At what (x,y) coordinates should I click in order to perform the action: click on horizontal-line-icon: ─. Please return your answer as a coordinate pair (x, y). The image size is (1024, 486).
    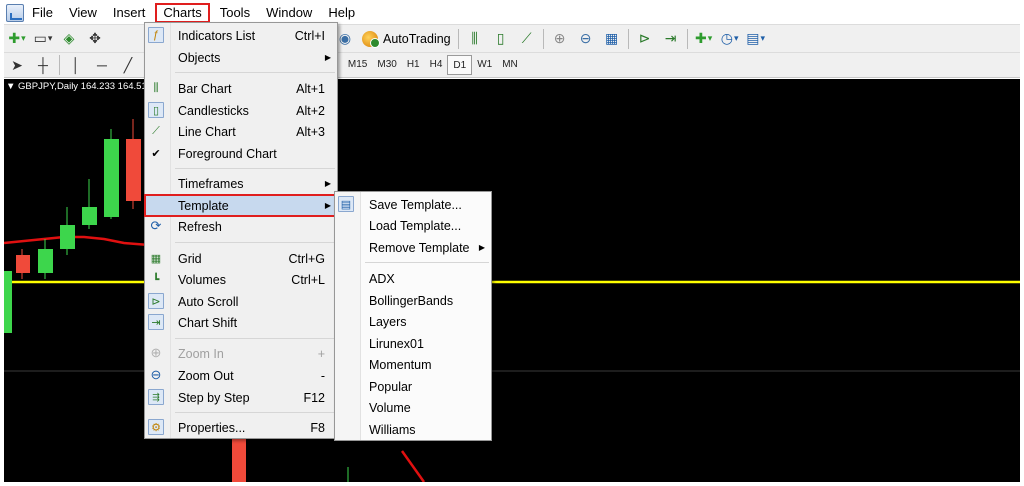
    Looking at the image, I should click on (102, 65).